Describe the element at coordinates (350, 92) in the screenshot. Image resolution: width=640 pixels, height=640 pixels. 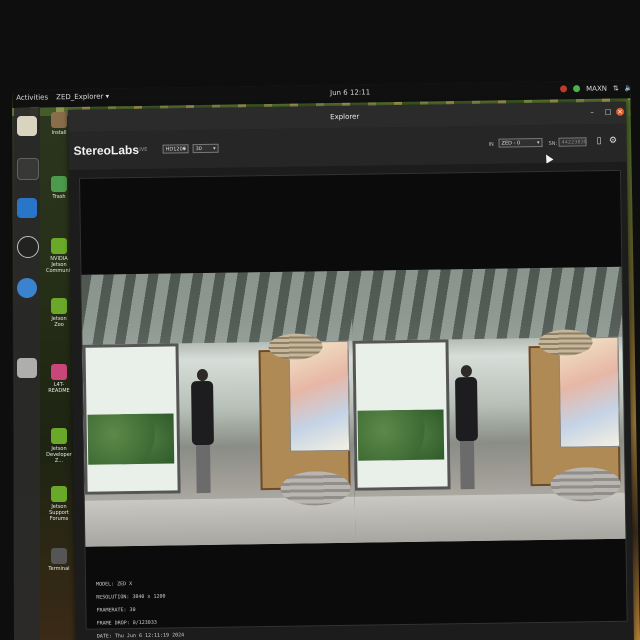
I see `clock: Jun 6 12:11` at that location.